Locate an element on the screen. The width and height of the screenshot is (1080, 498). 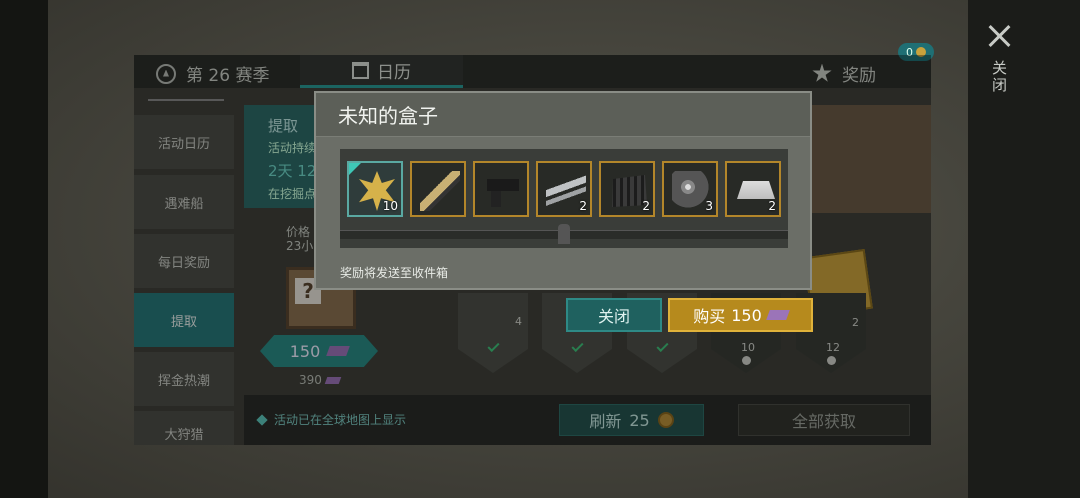
item-count: 10 is located at coordinates (390, 206).